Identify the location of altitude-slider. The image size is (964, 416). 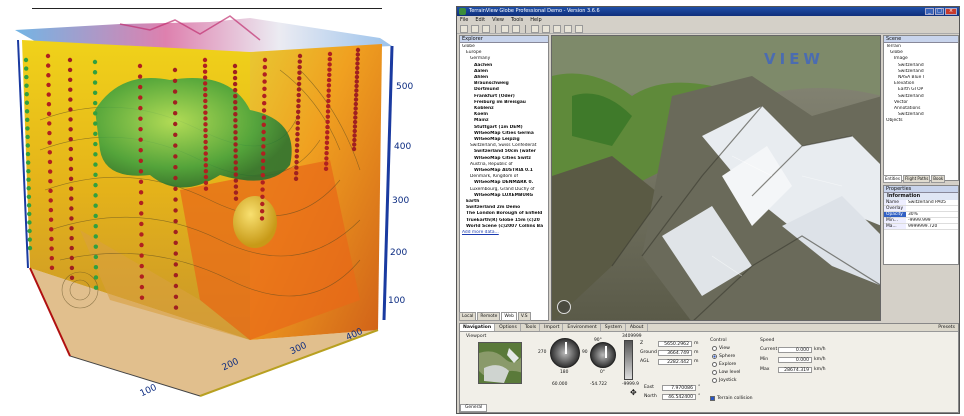
(628, 360).